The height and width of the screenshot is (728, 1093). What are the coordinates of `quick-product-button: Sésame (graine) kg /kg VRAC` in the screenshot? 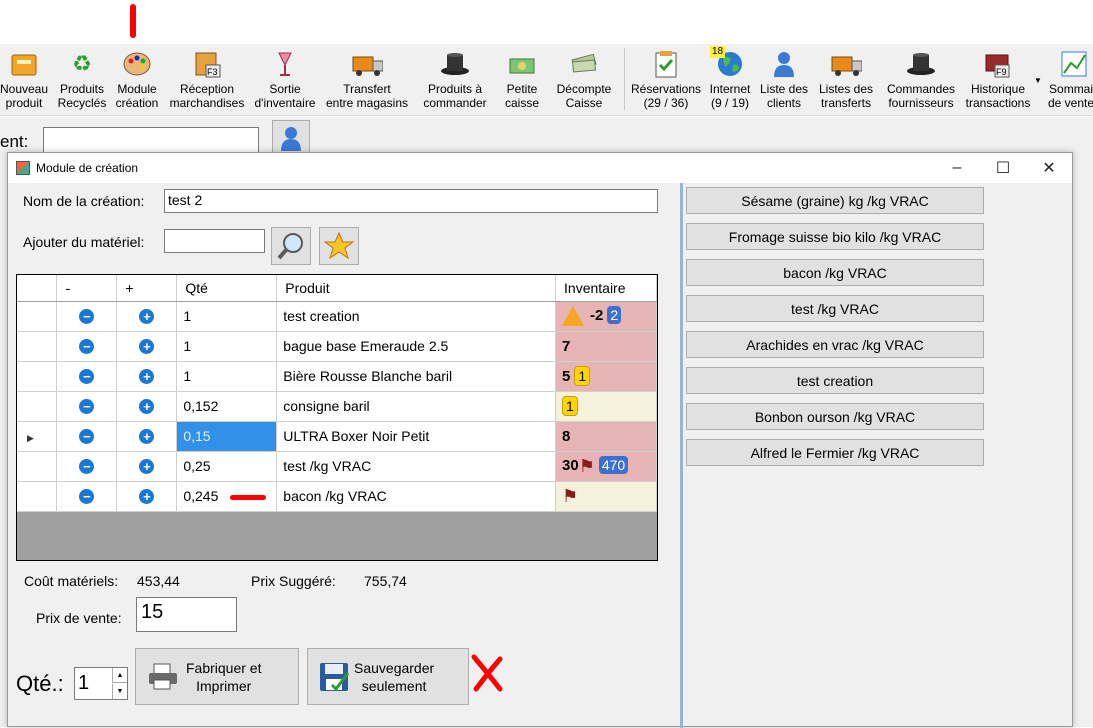 It's located at (835, 200).